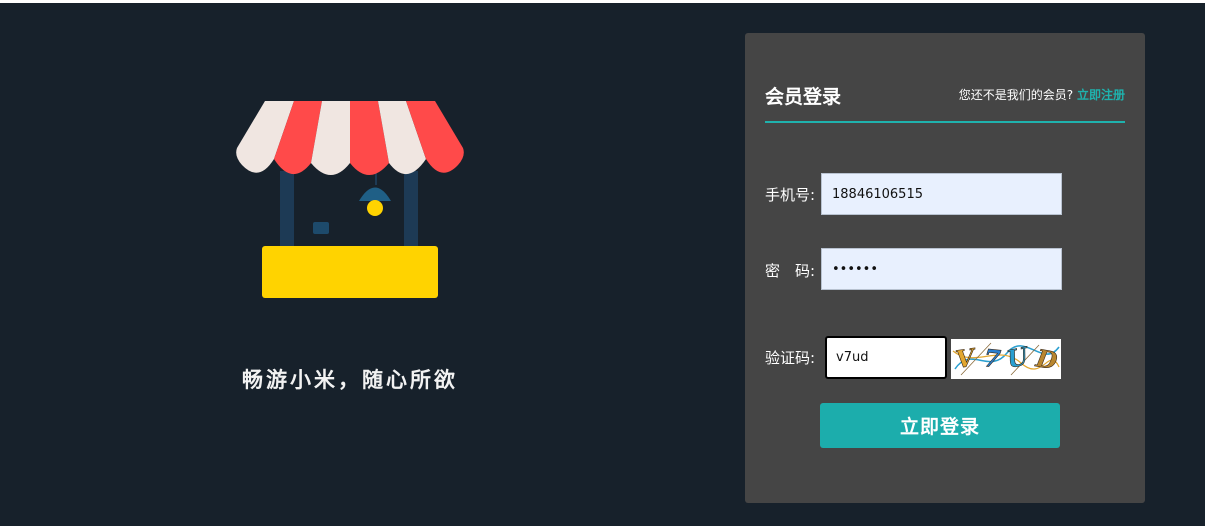 This screenshot has height=526, width=1205. I want to click on title-underline, so click(945, 122).